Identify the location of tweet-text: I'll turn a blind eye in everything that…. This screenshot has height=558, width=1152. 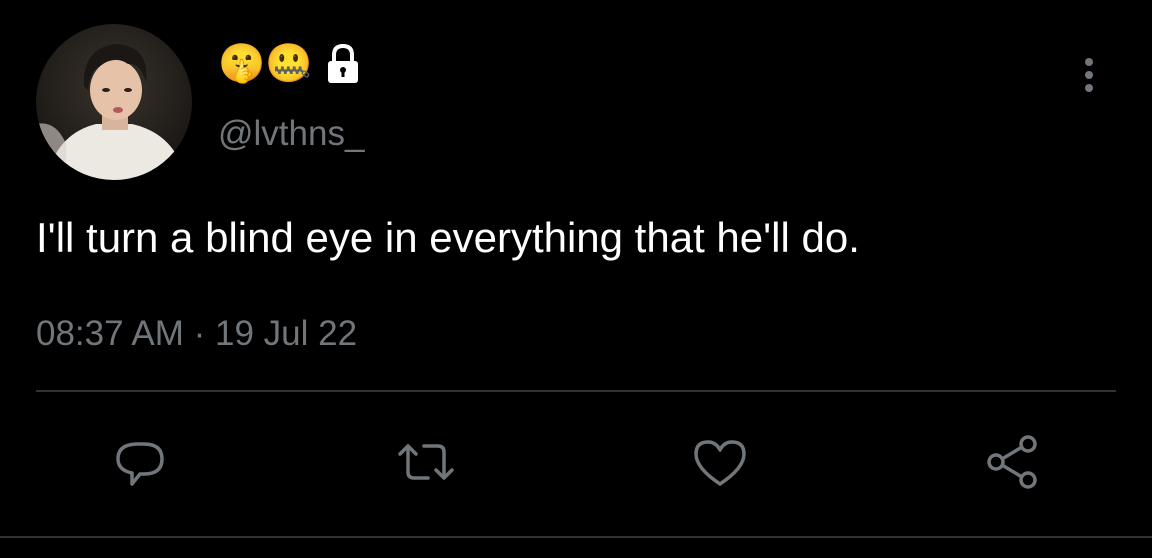
(448, 237).